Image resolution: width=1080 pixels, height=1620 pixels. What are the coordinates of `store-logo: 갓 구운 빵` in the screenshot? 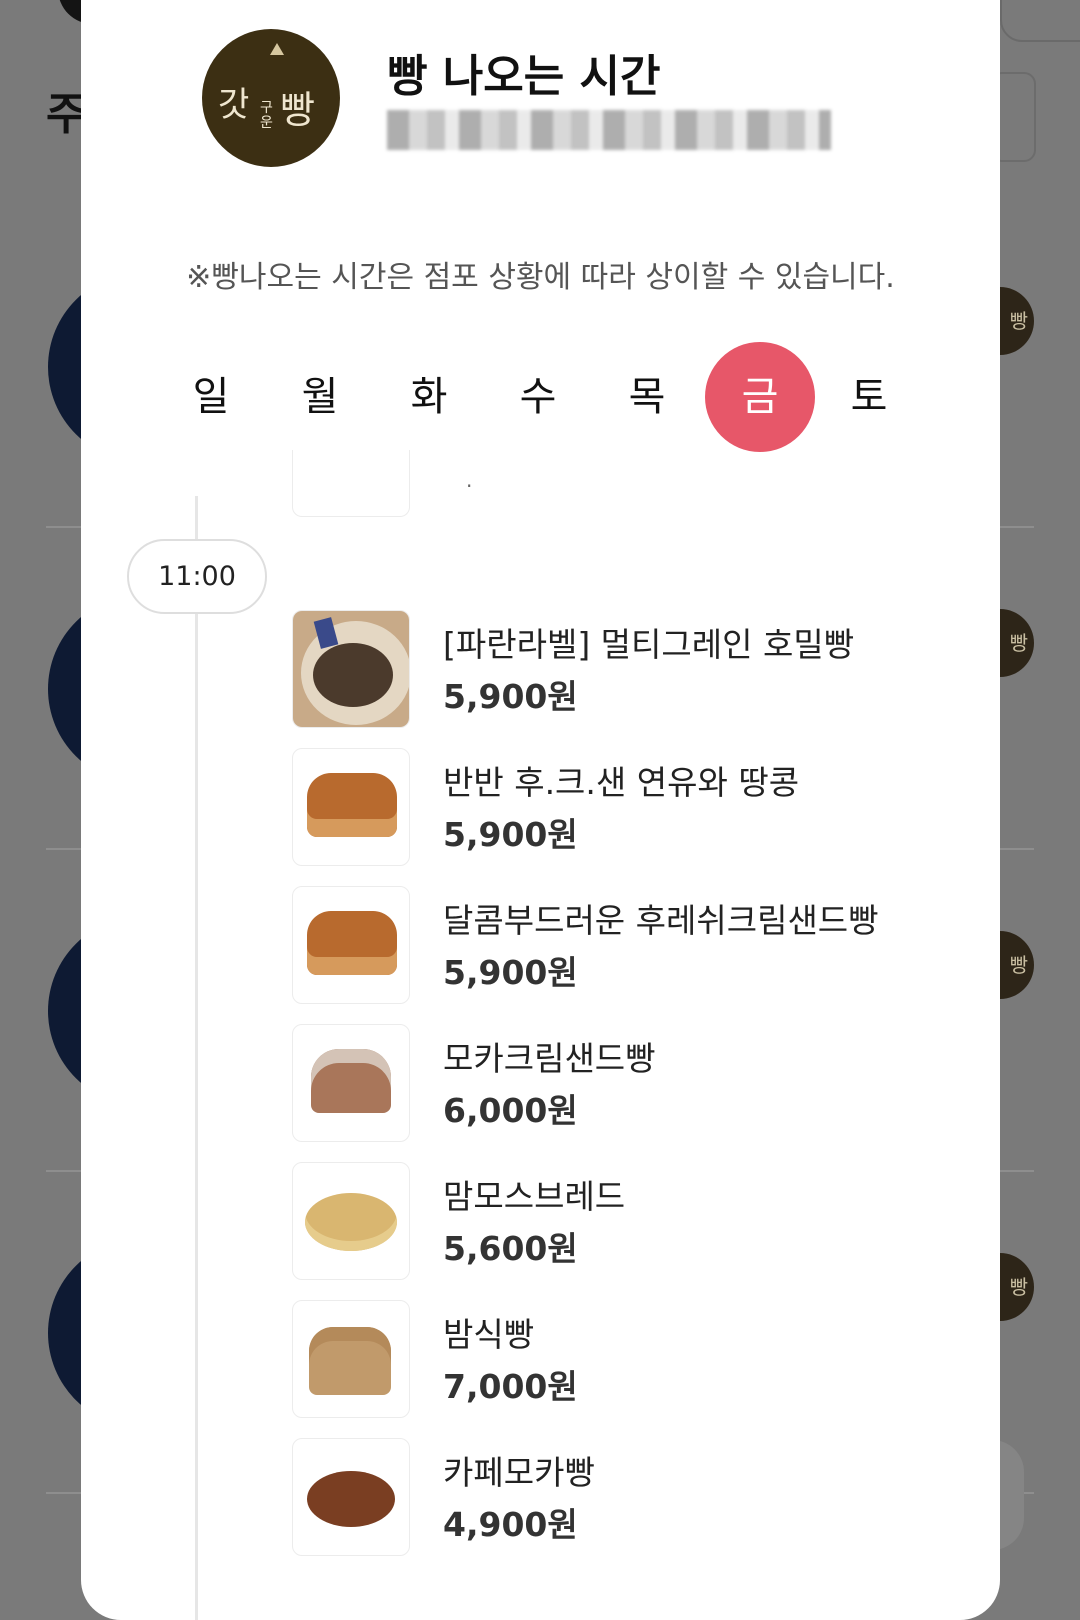 It's located at (271, 98).